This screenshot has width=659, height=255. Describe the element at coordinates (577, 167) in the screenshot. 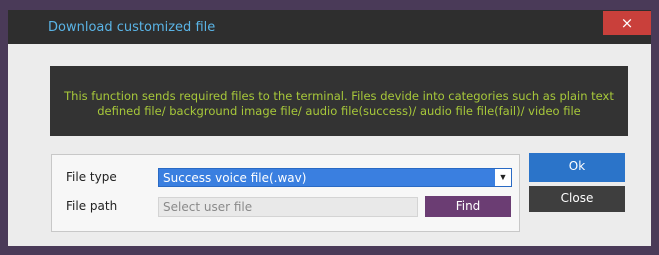

I see `ok-button: Ok` at that location.